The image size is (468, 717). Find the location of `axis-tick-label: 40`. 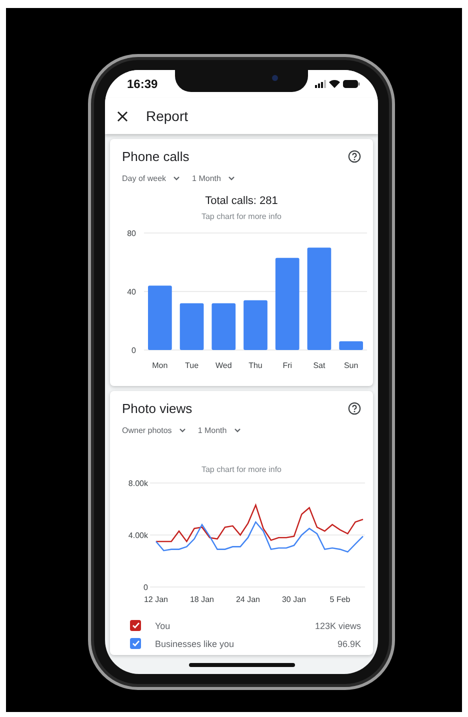

axis-tick-label: 40 is located at coordinates (131, 292).